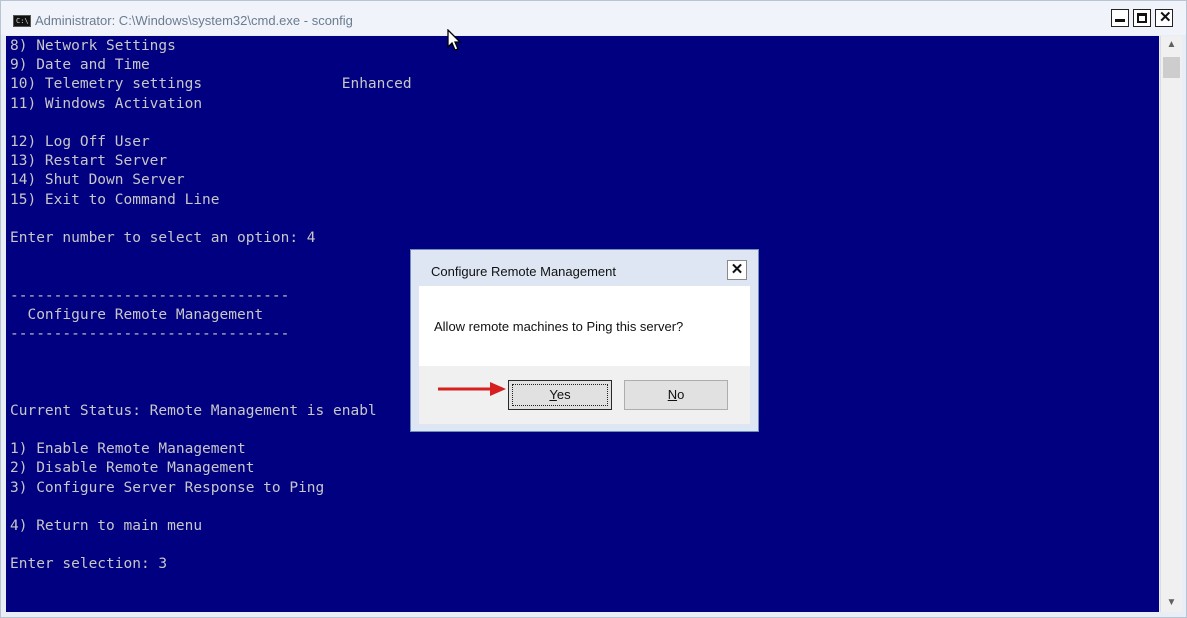  I want to click on dialog-title: Configure Remote Management, so click(523, 271).